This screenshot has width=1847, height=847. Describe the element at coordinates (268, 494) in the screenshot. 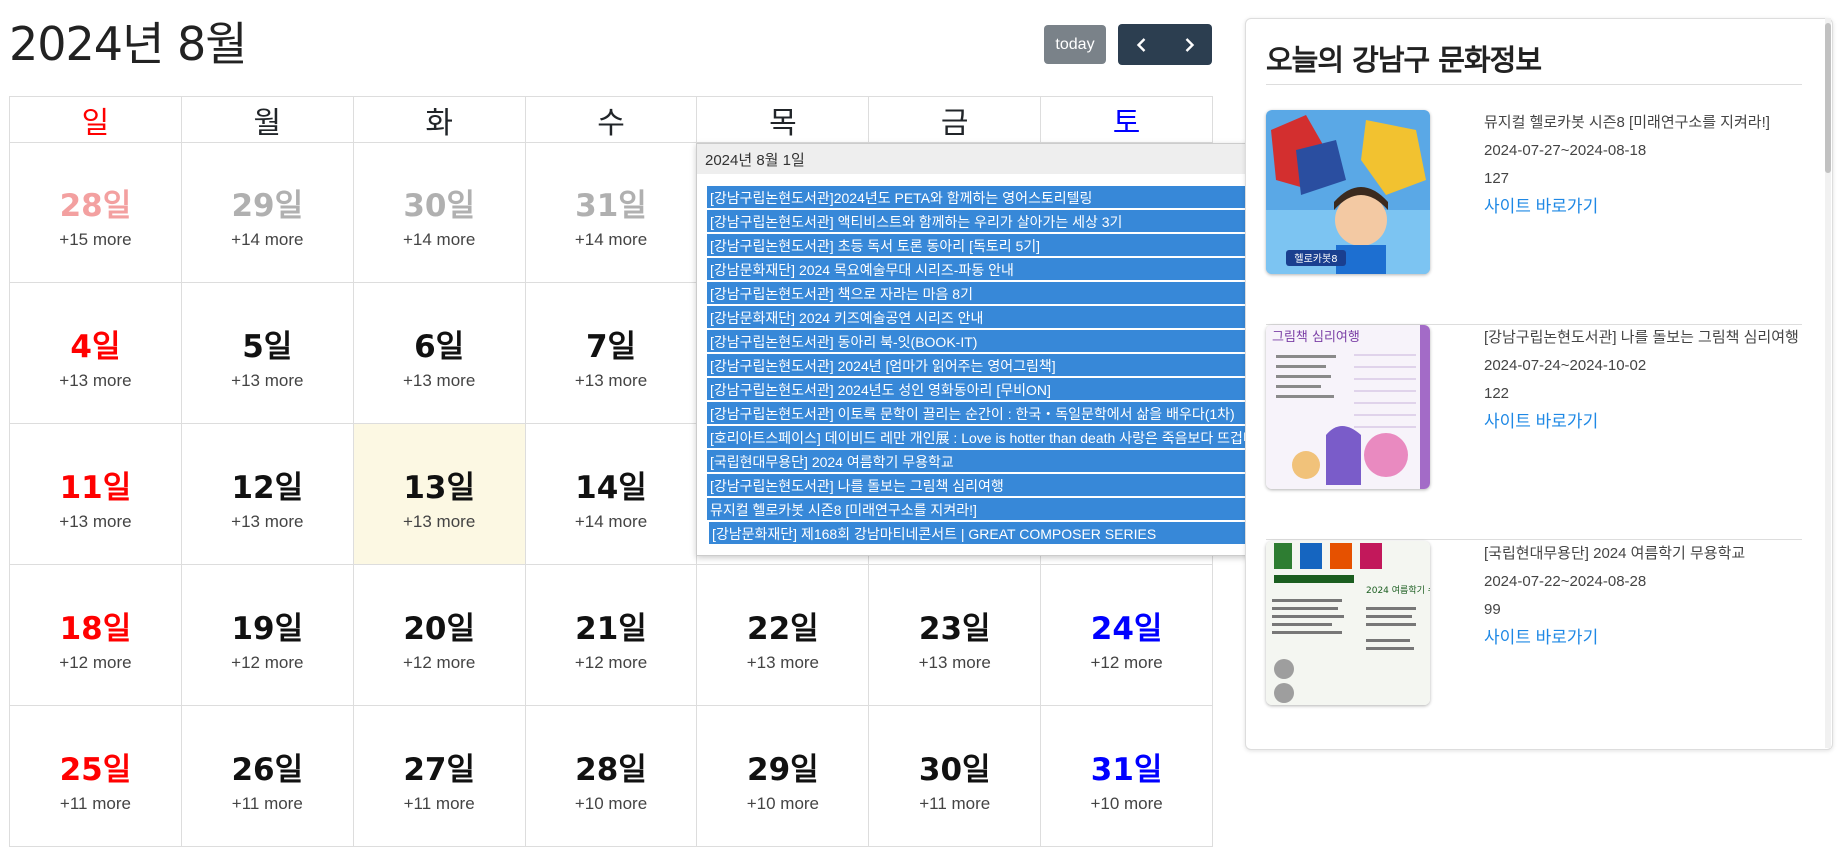

I see `day-cell: 12일 +13 more` at that location.